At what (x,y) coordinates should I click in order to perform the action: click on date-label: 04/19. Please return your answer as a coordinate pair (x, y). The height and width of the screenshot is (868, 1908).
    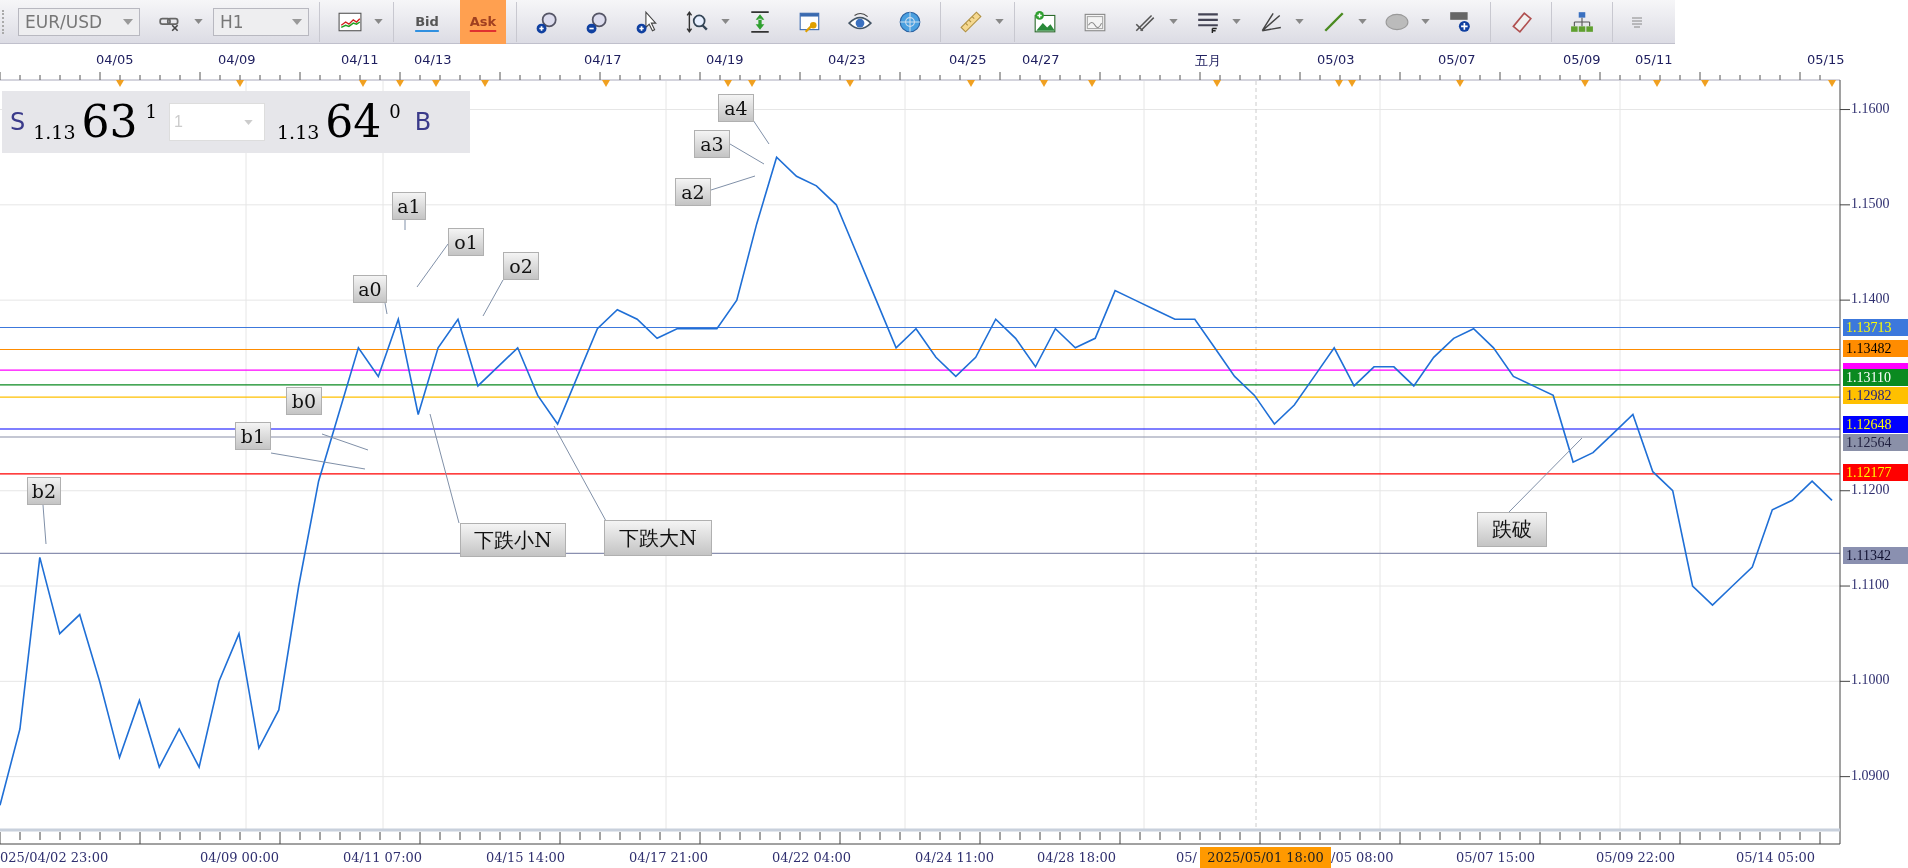
    Looking at the image, I should click on (725, 59).